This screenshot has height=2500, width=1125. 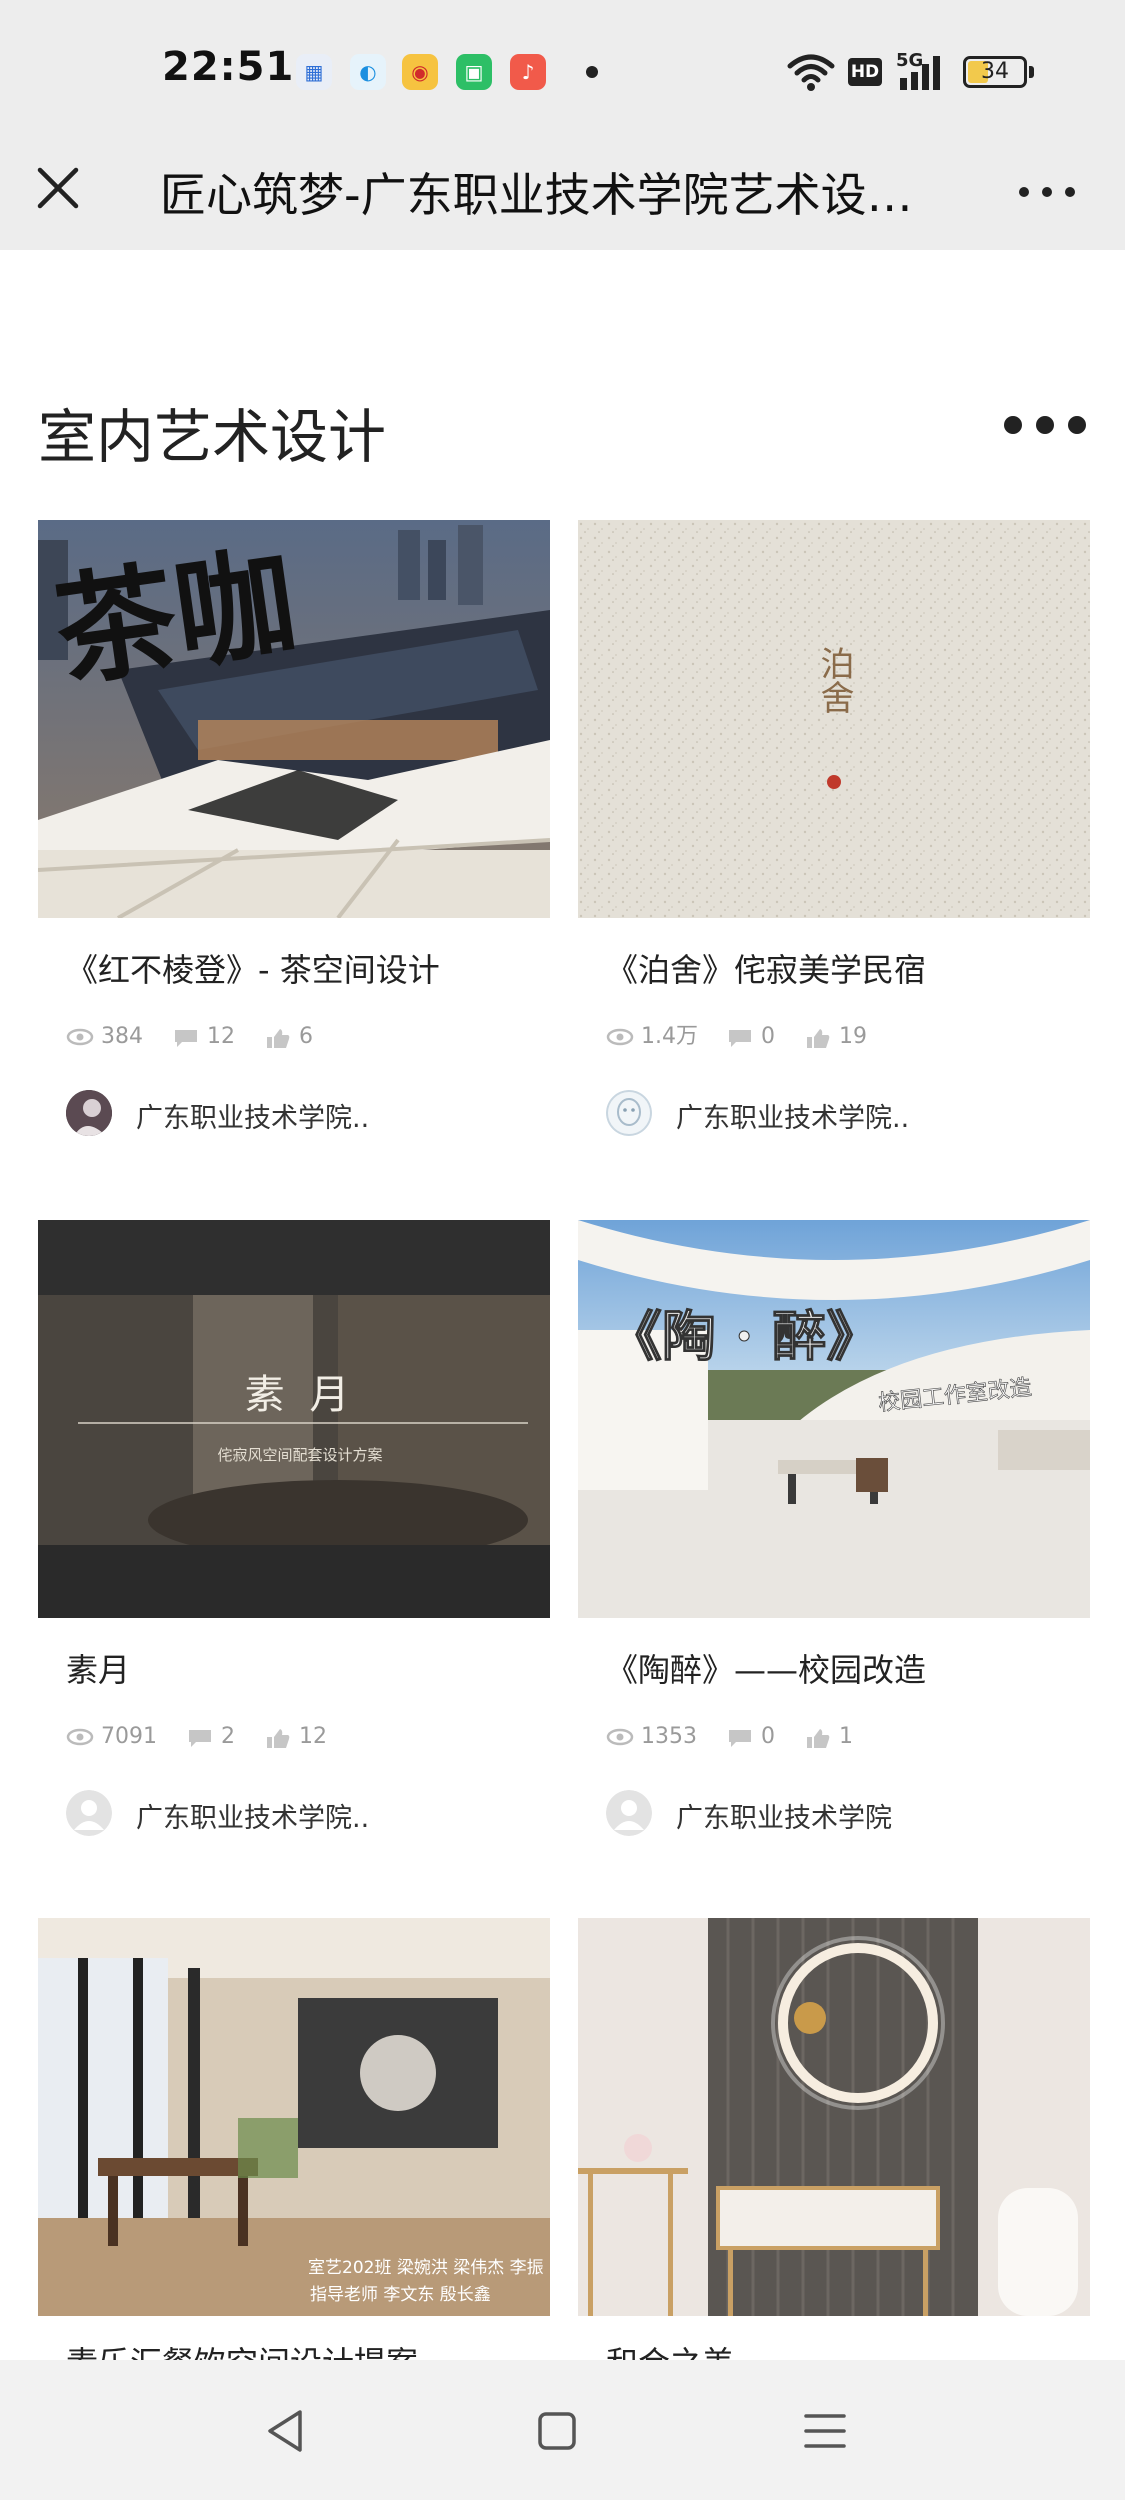 I want to click on battery-level: 34, so click(x=995, y=71).